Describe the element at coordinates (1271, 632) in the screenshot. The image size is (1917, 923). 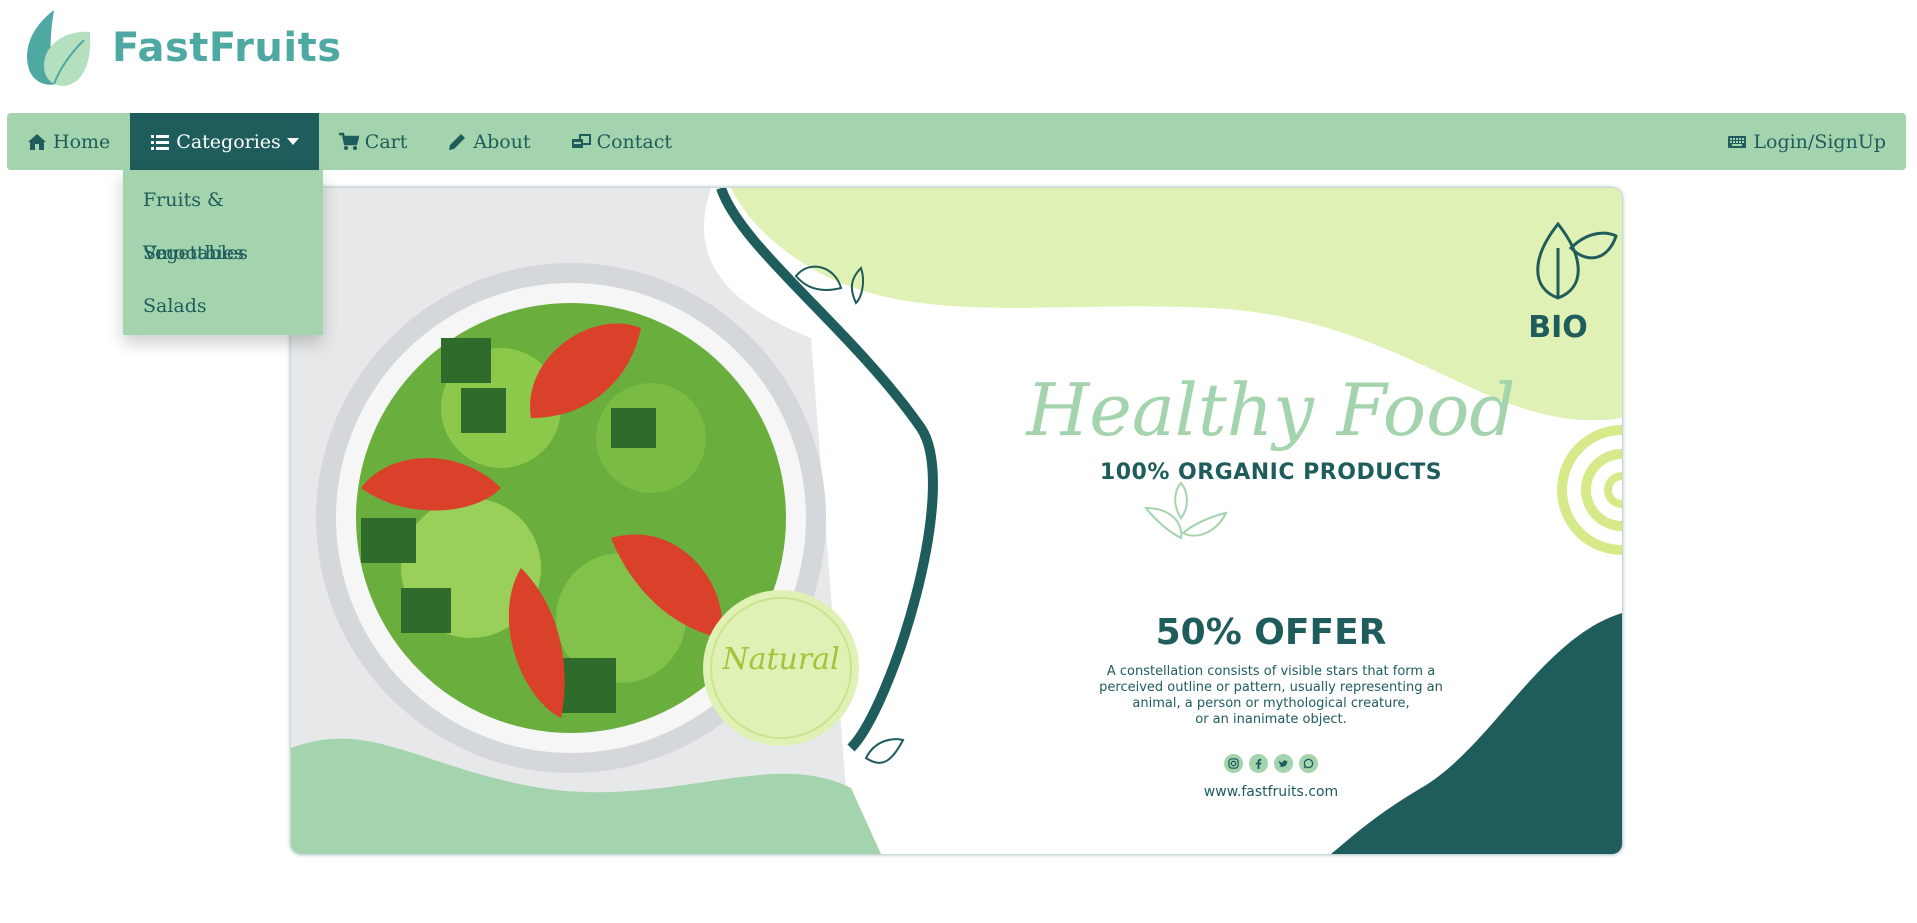
I see `banner-offer: 50% OFFER` at that location.